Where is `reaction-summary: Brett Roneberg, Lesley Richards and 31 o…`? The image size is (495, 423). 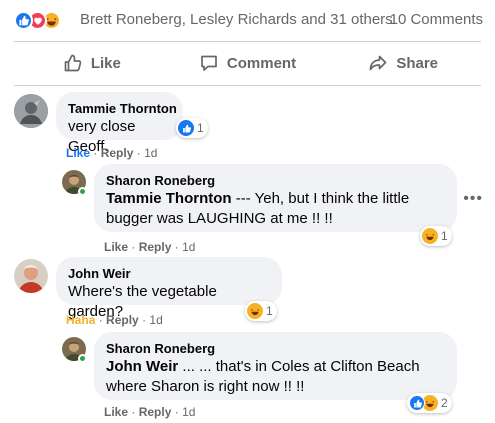
reaction-summary: Brett Roneberg, Lesley Richards and 31 o… is located at coordinates (247, 20).